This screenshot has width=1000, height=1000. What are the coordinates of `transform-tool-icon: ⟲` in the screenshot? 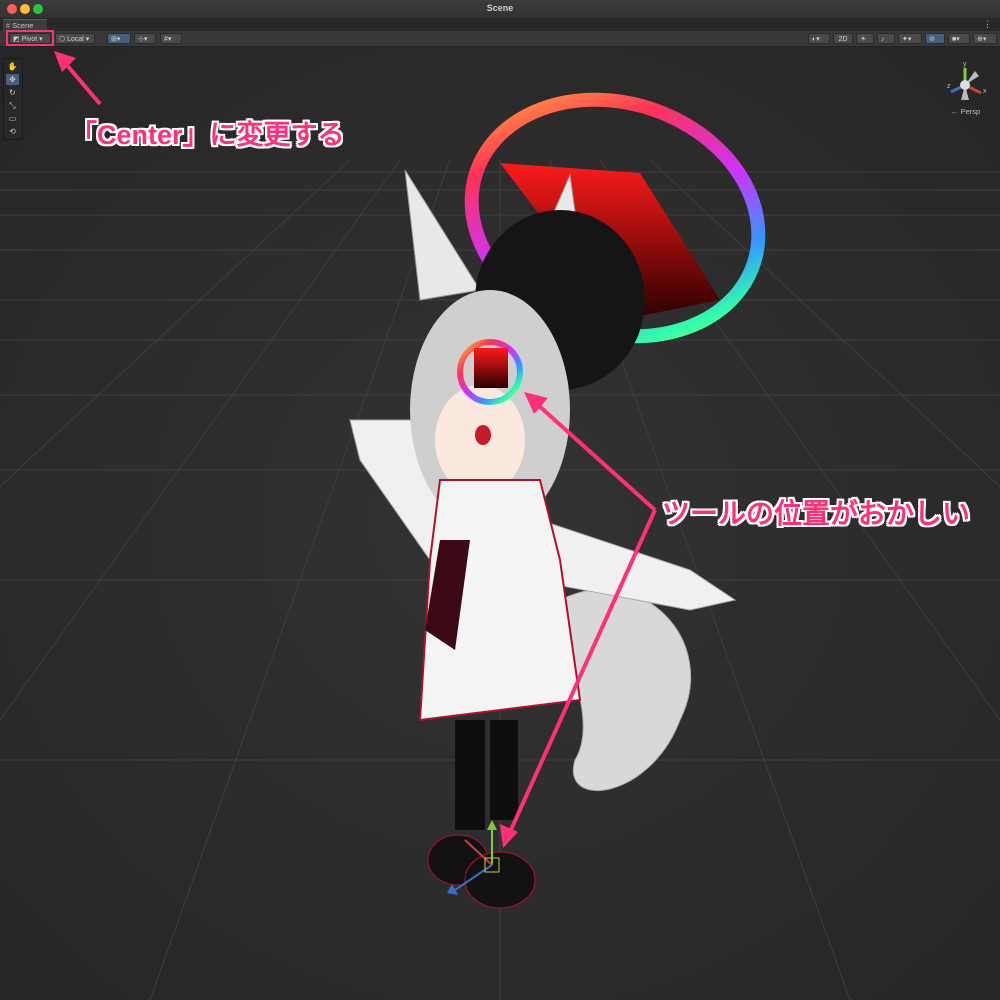 It's located at (12, 131).